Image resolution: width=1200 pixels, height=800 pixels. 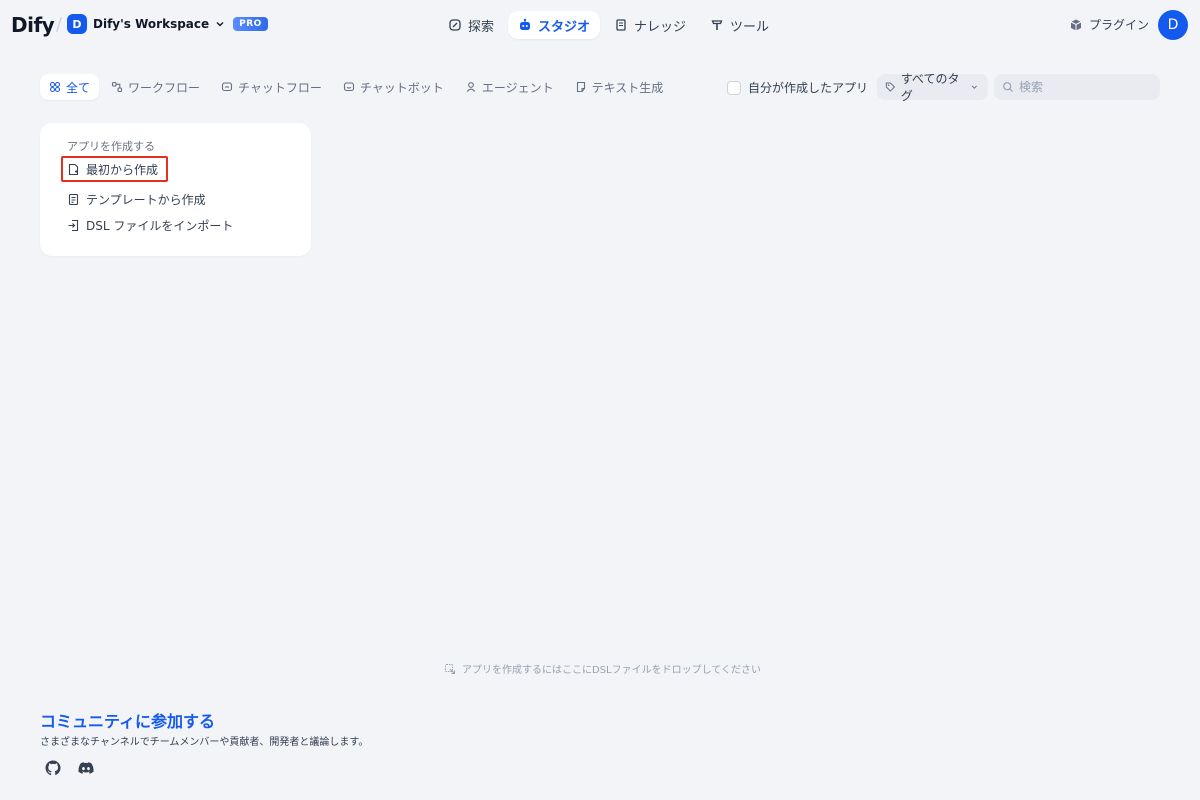 What do you see at coordinates (146, 200) in the screenshot?
I see `create-from-template-label: テンプレートから作成` at bounding box center [146, 200].